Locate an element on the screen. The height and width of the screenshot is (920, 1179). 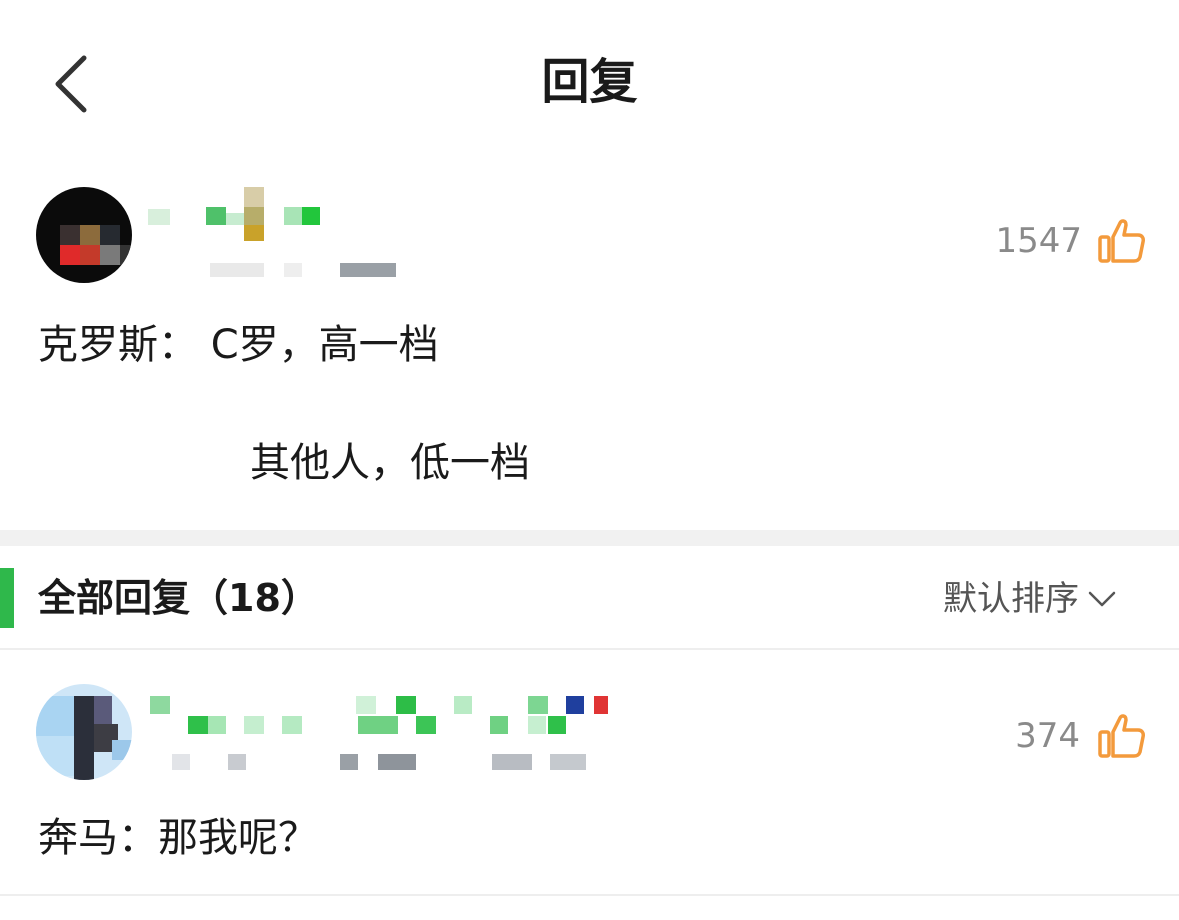
sort-dropdown: 默认排序 is located at coordinates (1030, 599).